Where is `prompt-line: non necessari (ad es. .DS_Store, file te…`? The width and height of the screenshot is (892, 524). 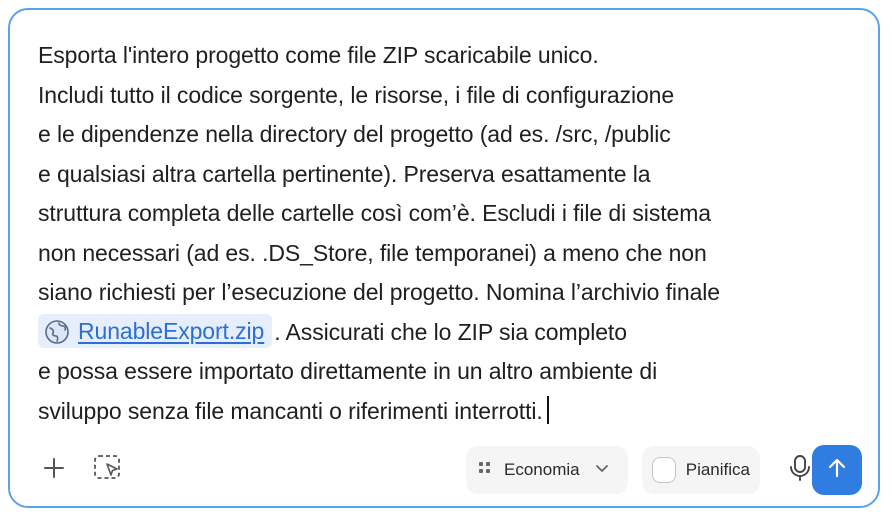 prompt-line: non necessari (ad es. .DS_Store, file te… is located at coordinates (372, 252).